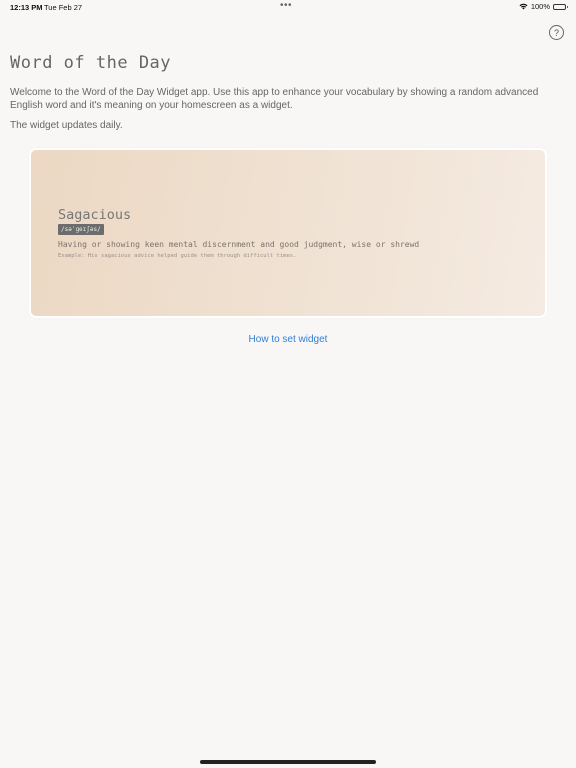 This screenshot has width=576, height=768. I want to click on question-circle-icon: ?, so click(556, 32).